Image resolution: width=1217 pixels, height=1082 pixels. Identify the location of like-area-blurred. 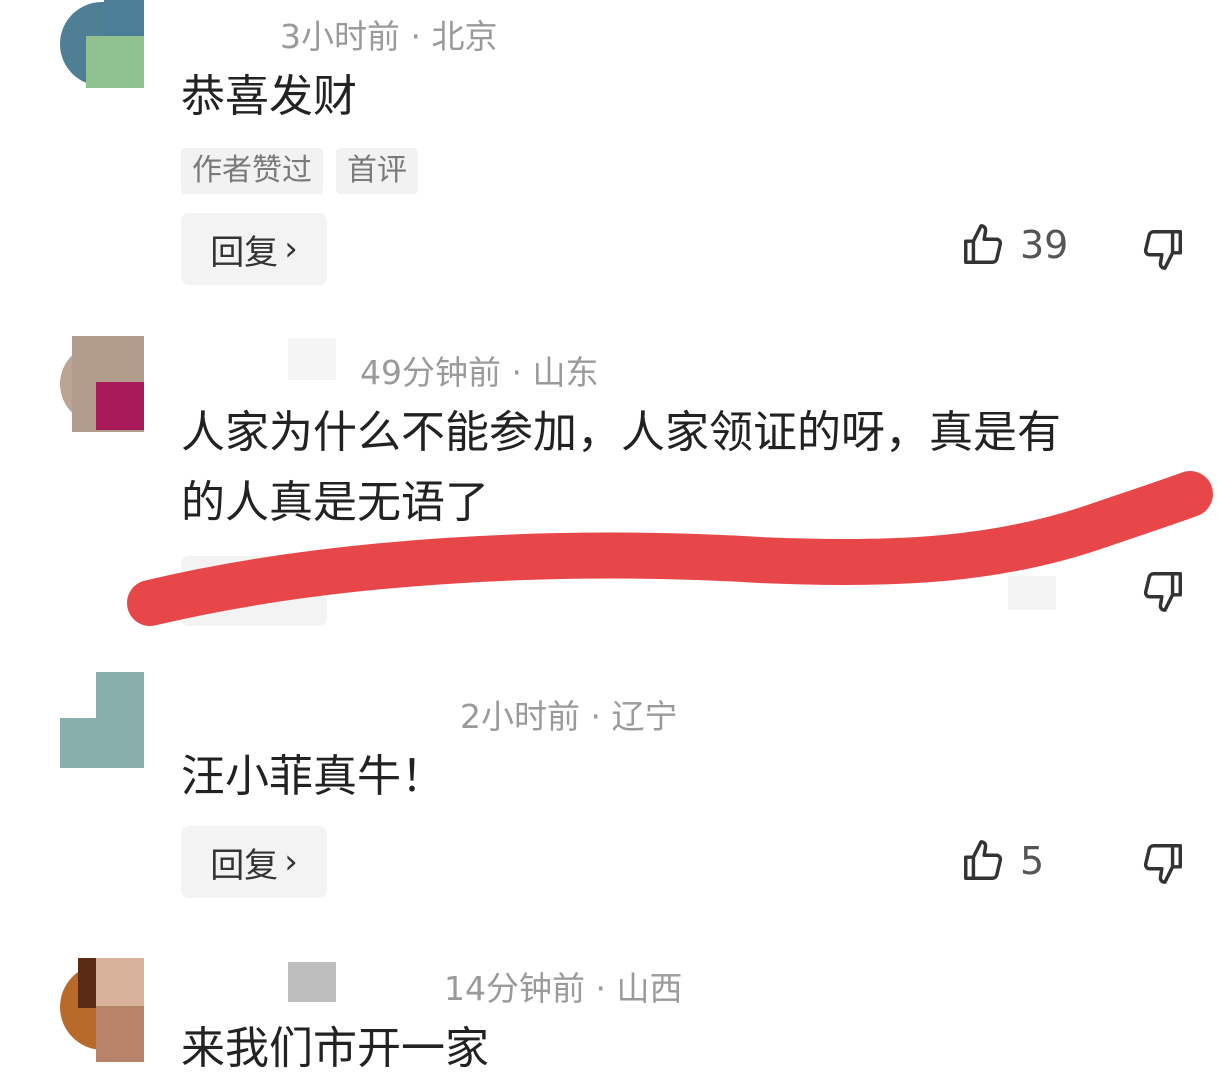
(1032, 593).